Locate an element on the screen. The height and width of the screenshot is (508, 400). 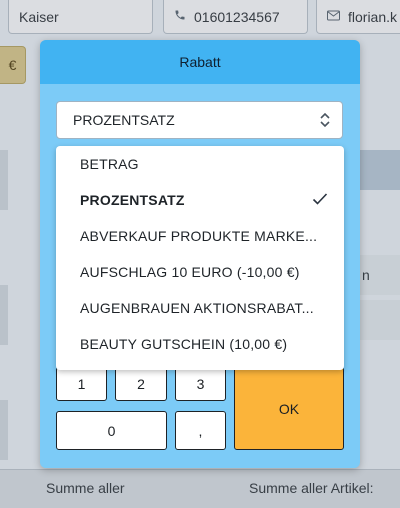
discount-type-select: PROZENTSATZ is located at coordinates (199, 120).